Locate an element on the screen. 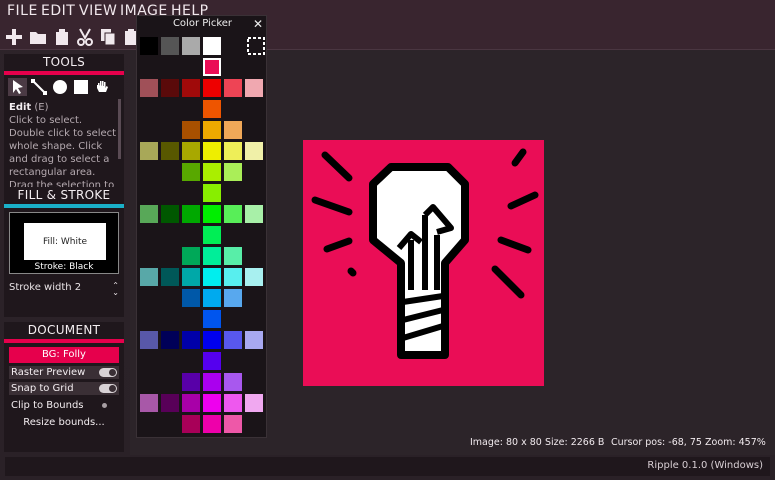 The image size is (775, 480). rectangle-tool-button is located at coordinates (80, 87).